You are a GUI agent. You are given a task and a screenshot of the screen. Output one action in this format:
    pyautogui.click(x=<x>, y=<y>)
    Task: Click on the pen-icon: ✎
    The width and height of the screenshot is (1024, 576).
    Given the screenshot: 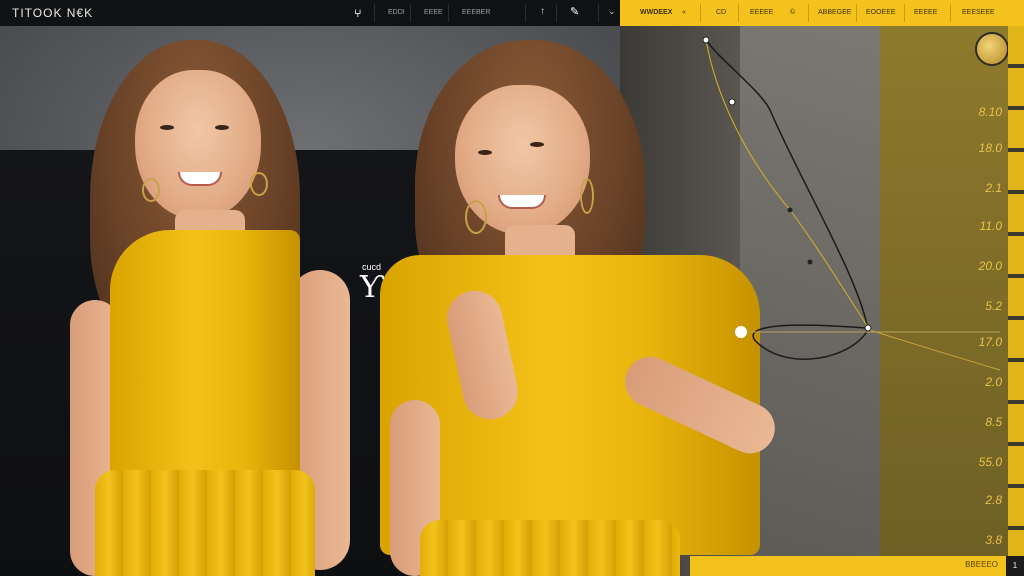 What is the action you would take?
    pyautogui.click(x=574, y=11)
    